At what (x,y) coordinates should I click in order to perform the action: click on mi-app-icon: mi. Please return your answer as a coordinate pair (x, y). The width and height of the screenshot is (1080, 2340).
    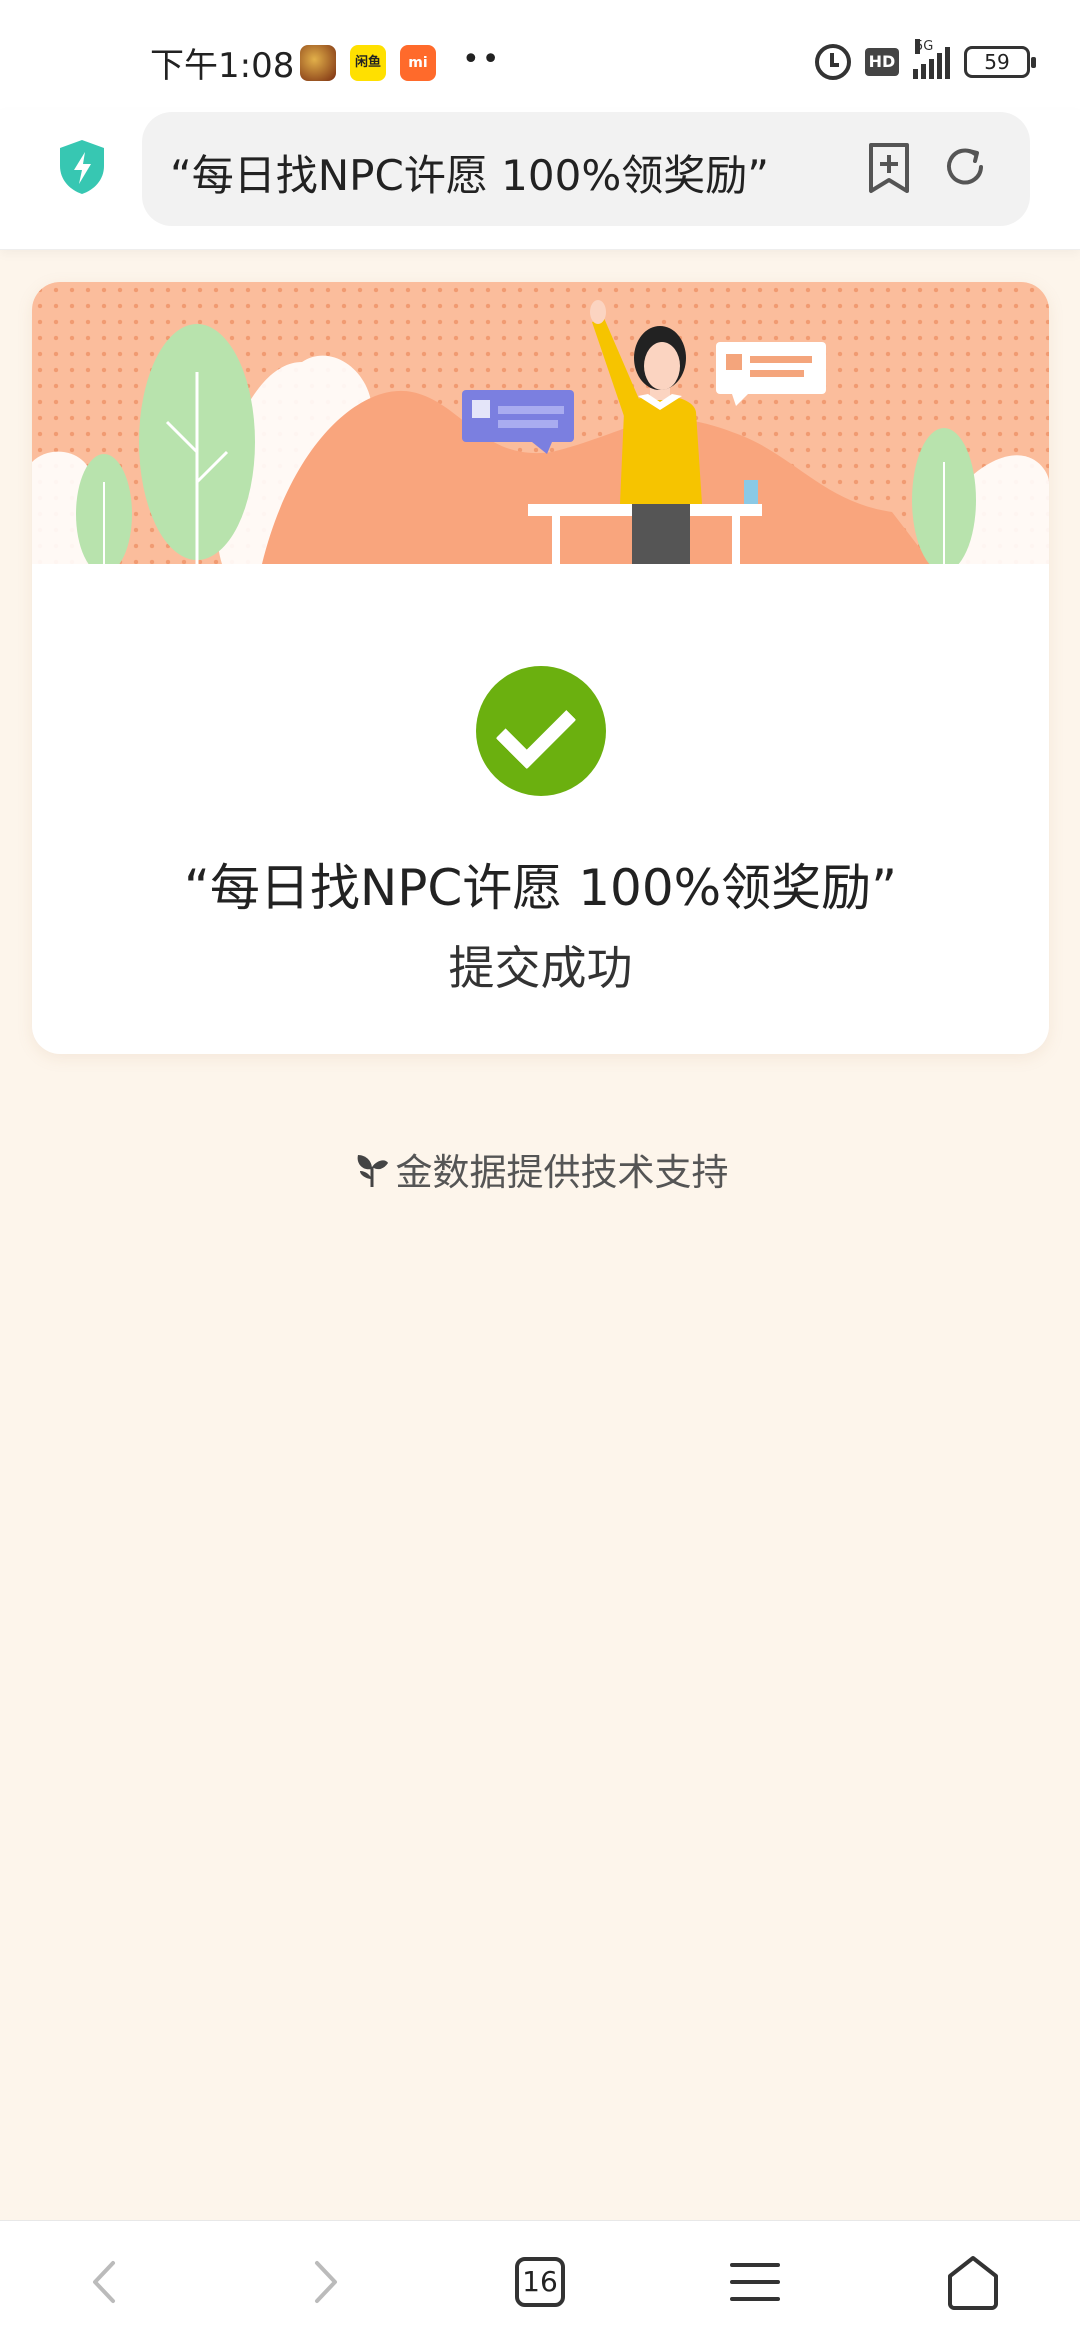
    Looking at the image, I should click on (418, 63).